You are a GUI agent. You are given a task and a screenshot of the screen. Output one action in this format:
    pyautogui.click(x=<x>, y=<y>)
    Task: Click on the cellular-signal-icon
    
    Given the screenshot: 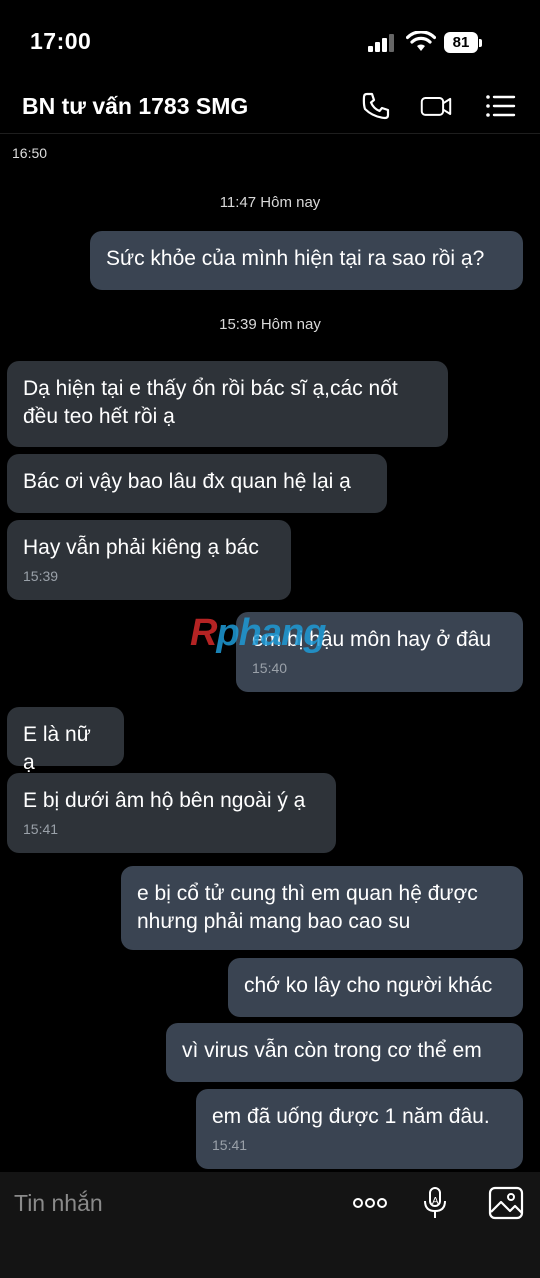 What is the action you would take?
    pyautogui.click(x=381, y=43)
    